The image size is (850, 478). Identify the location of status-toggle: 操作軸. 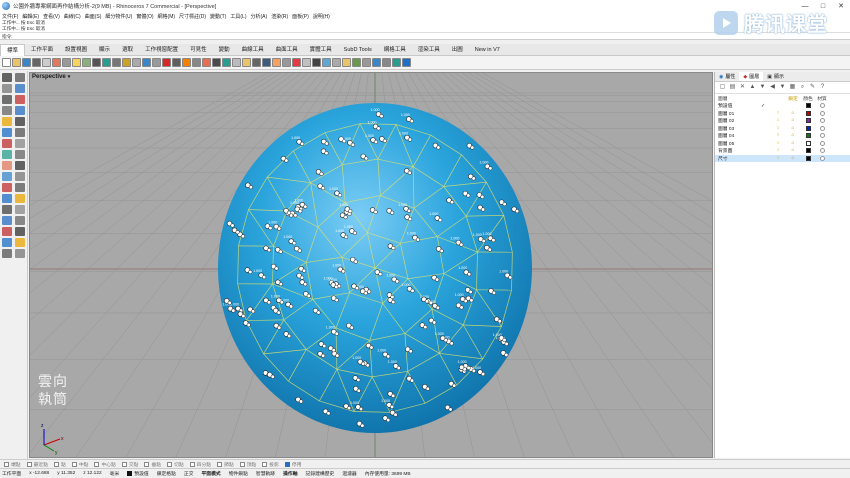
(290, 473).